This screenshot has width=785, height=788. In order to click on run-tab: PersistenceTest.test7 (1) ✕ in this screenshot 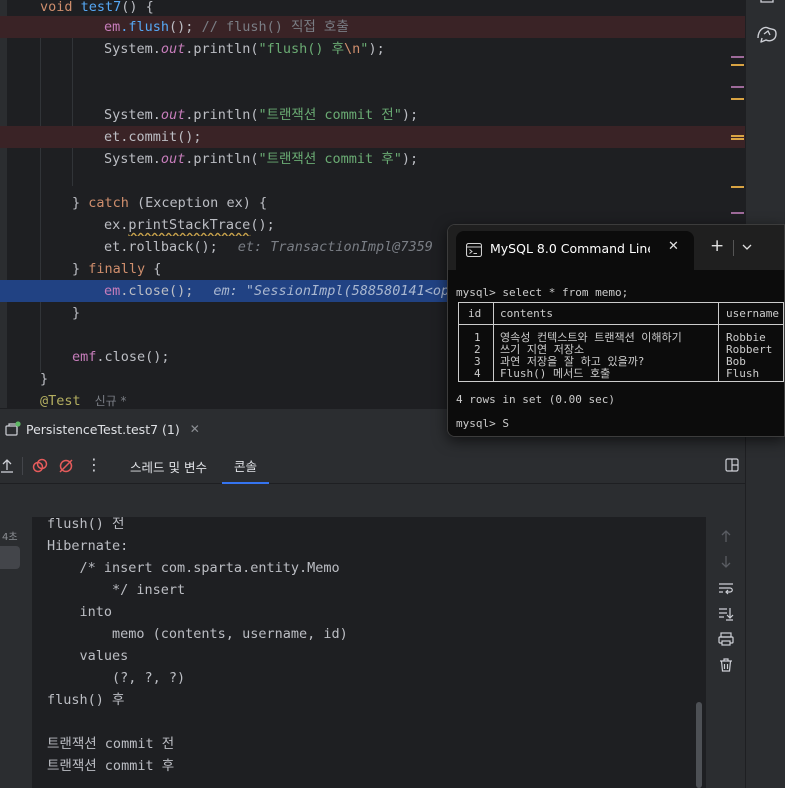, I will do `click(102, 429)`.